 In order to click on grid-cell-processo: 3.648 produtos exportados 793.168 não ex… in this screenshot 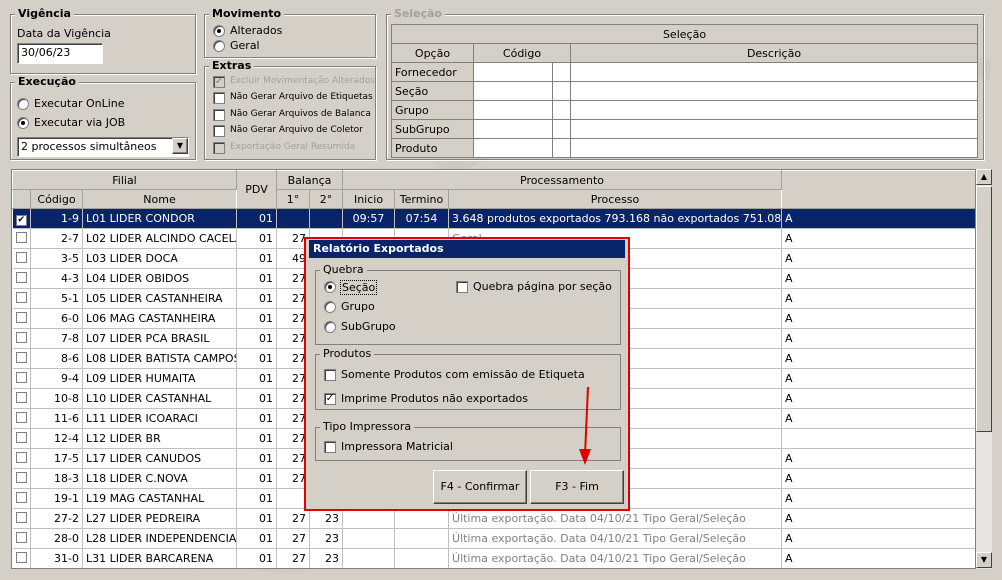, I will do `click(615, 218)`.